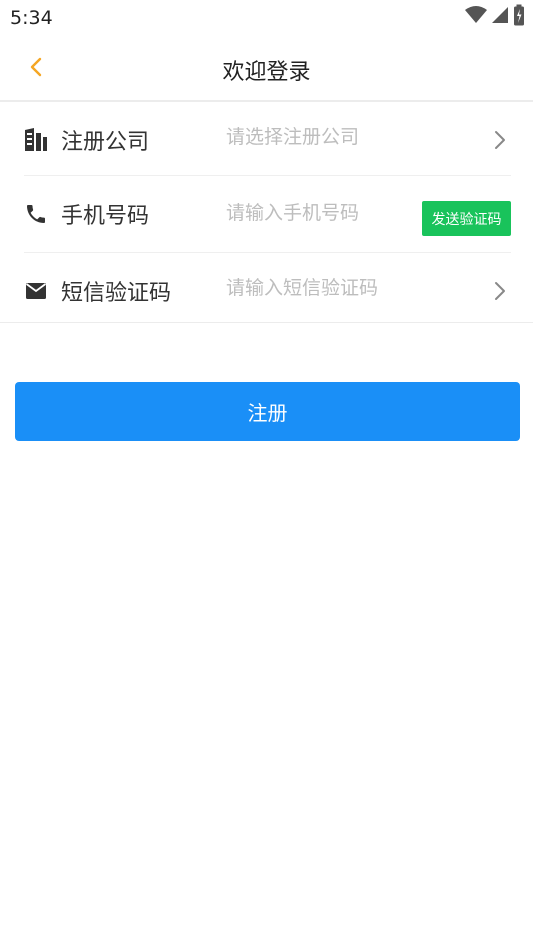 This screenshot has height=947, width=533. Describe the element at coordinates (105, 216) in the screenshot. I see `phone-label: 手机号码` at that location.